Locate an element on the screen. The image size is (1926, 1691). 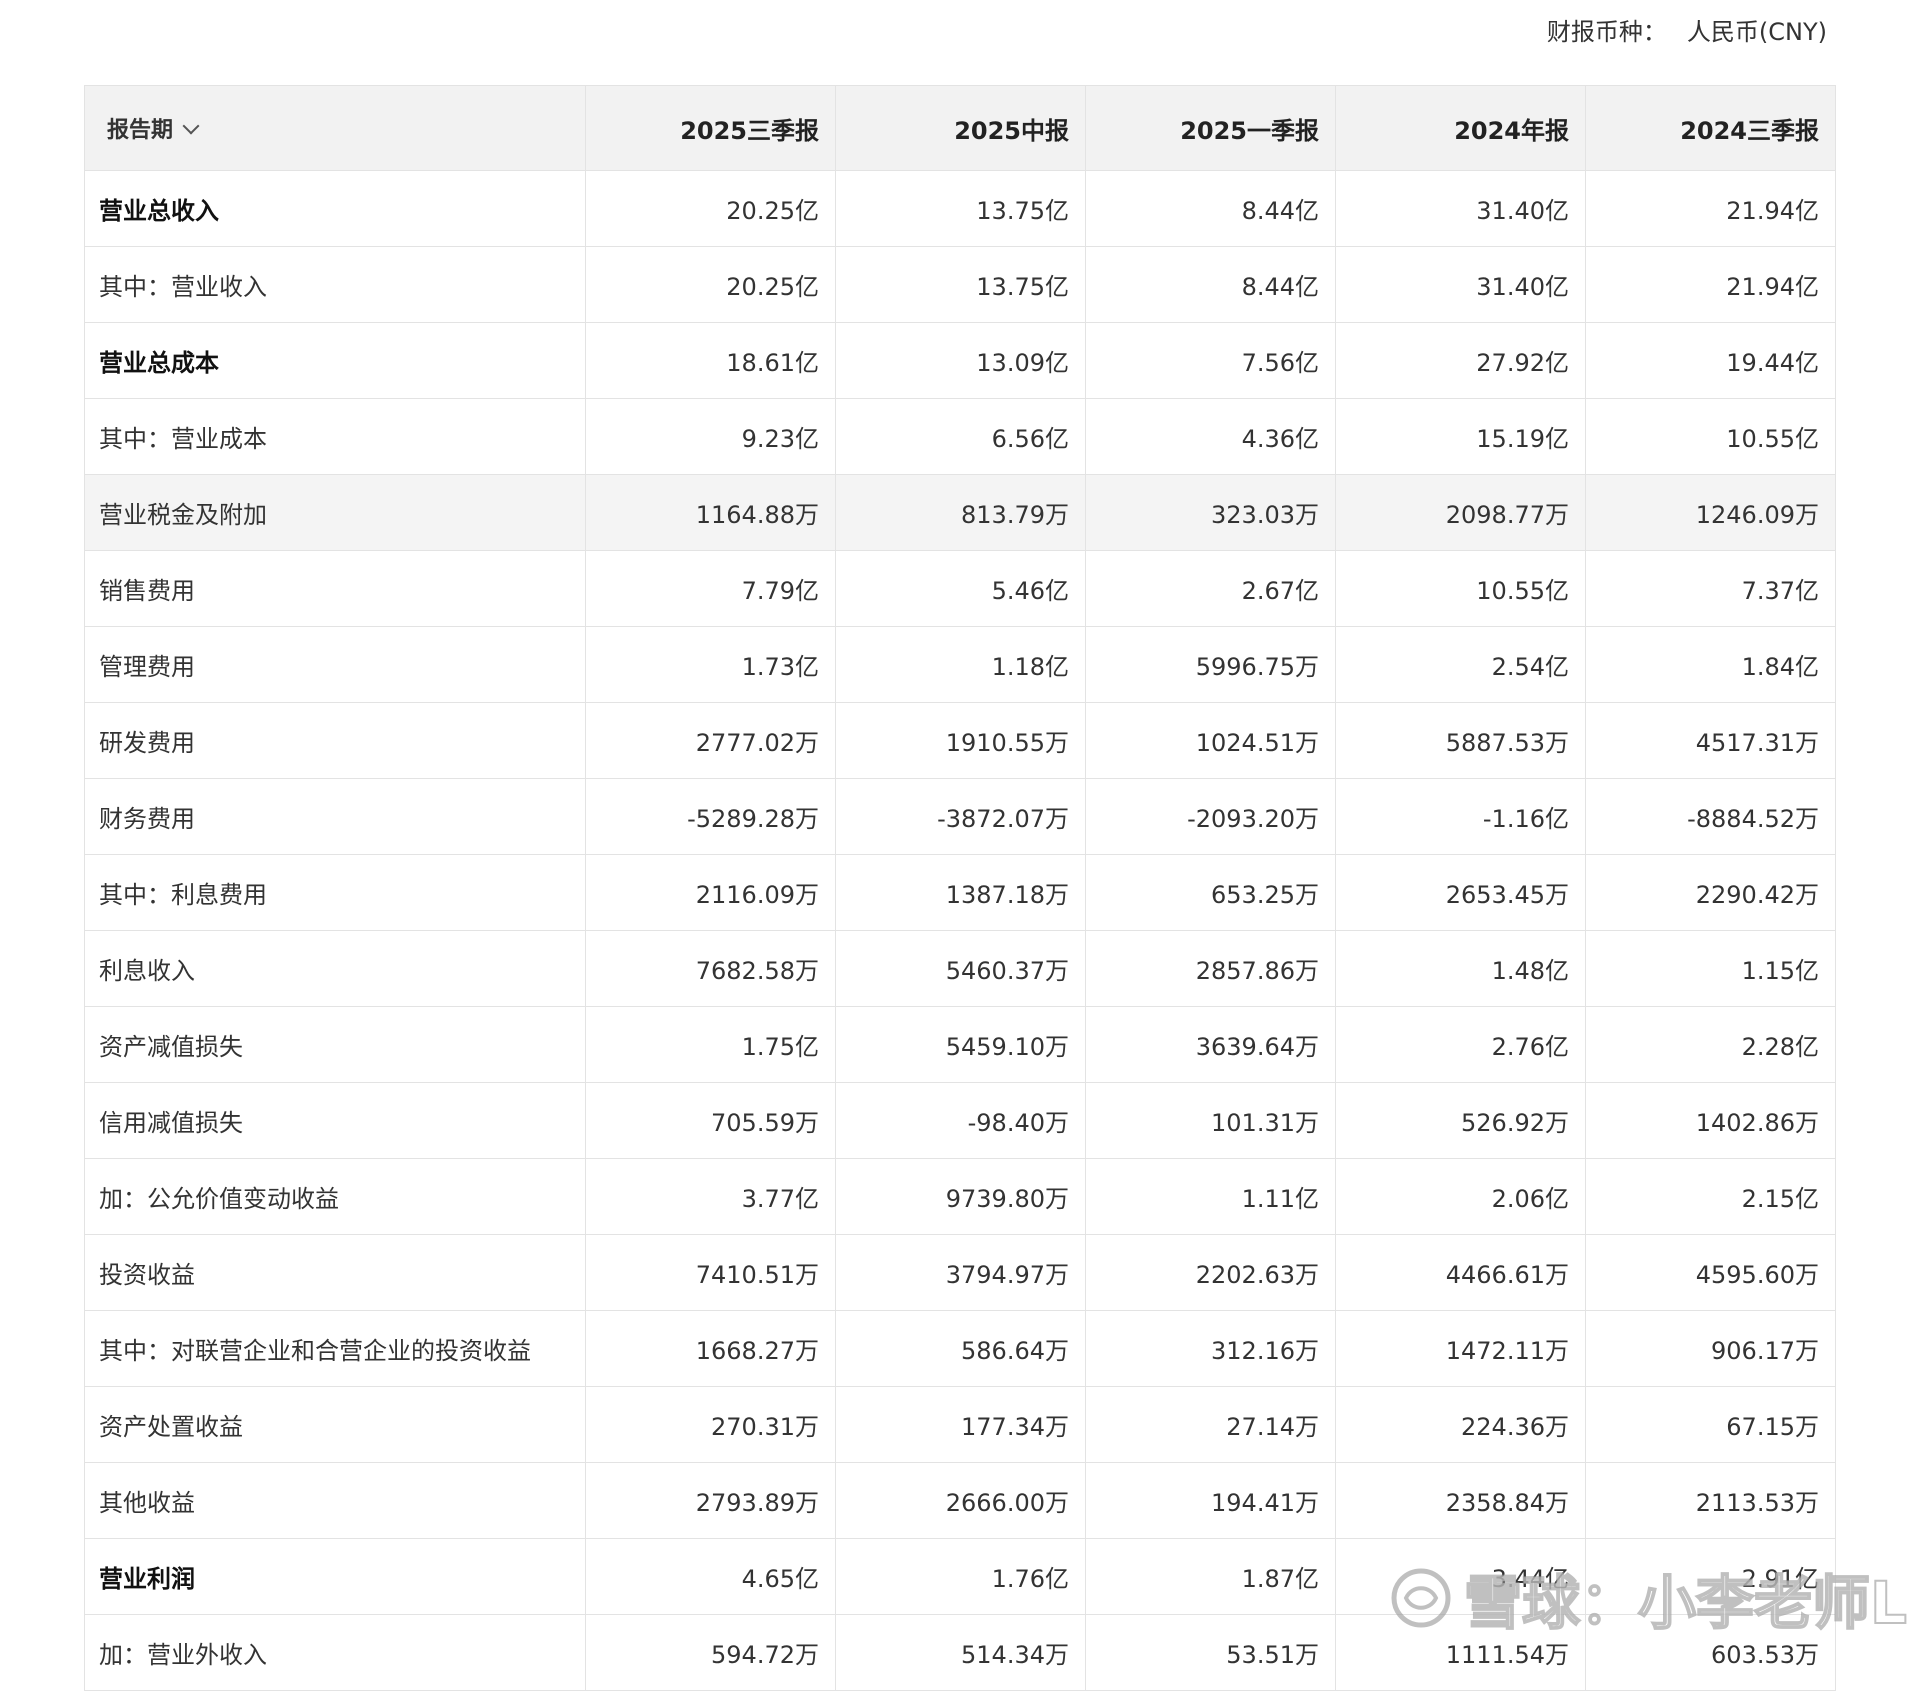
row-value: 2666.00万 is located at coordinates (960, 1500).